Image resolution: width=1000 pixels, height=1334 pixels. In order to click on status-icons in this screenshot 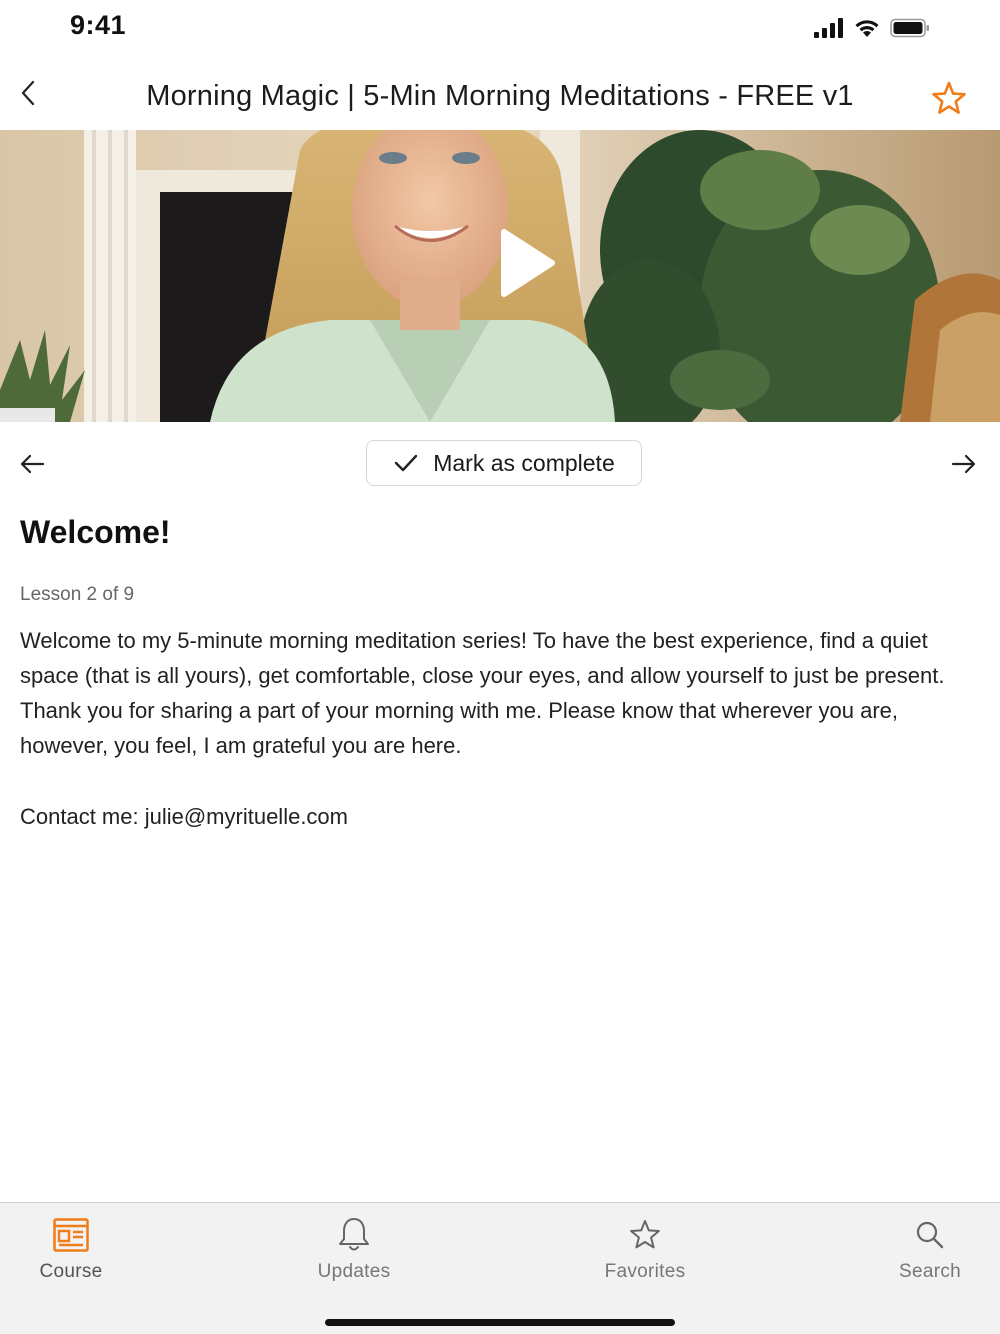, I will do `click(872, 28)`.